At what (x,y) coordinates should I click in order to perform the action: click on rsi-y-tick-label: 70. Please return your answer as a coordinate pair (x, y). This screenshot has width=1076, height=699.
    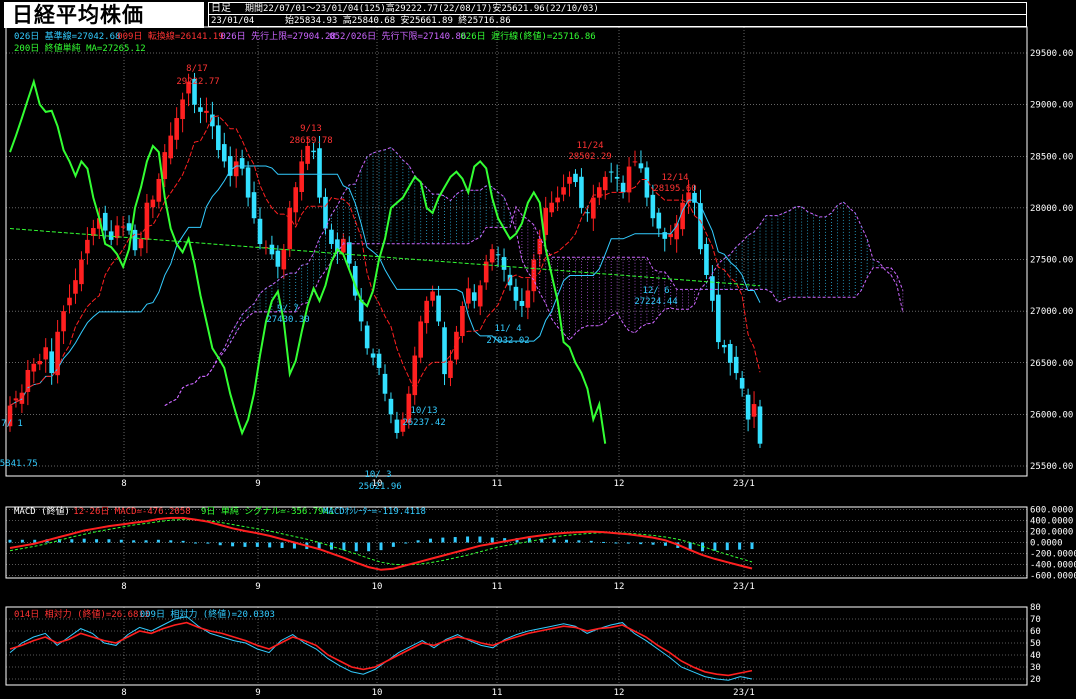
    Looking at the image, I should click on (1035, 620).